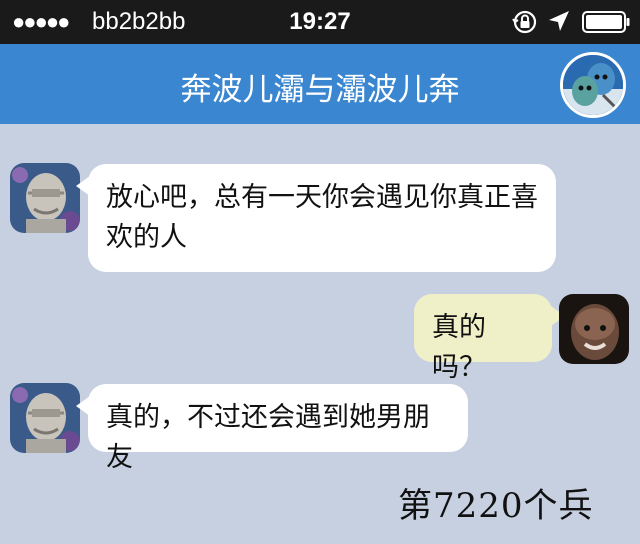  Describe the element at coordinates (320, 90) in the screenshot. I see `chat-title: 奔波儿灞与灞波儿奔` at that location.